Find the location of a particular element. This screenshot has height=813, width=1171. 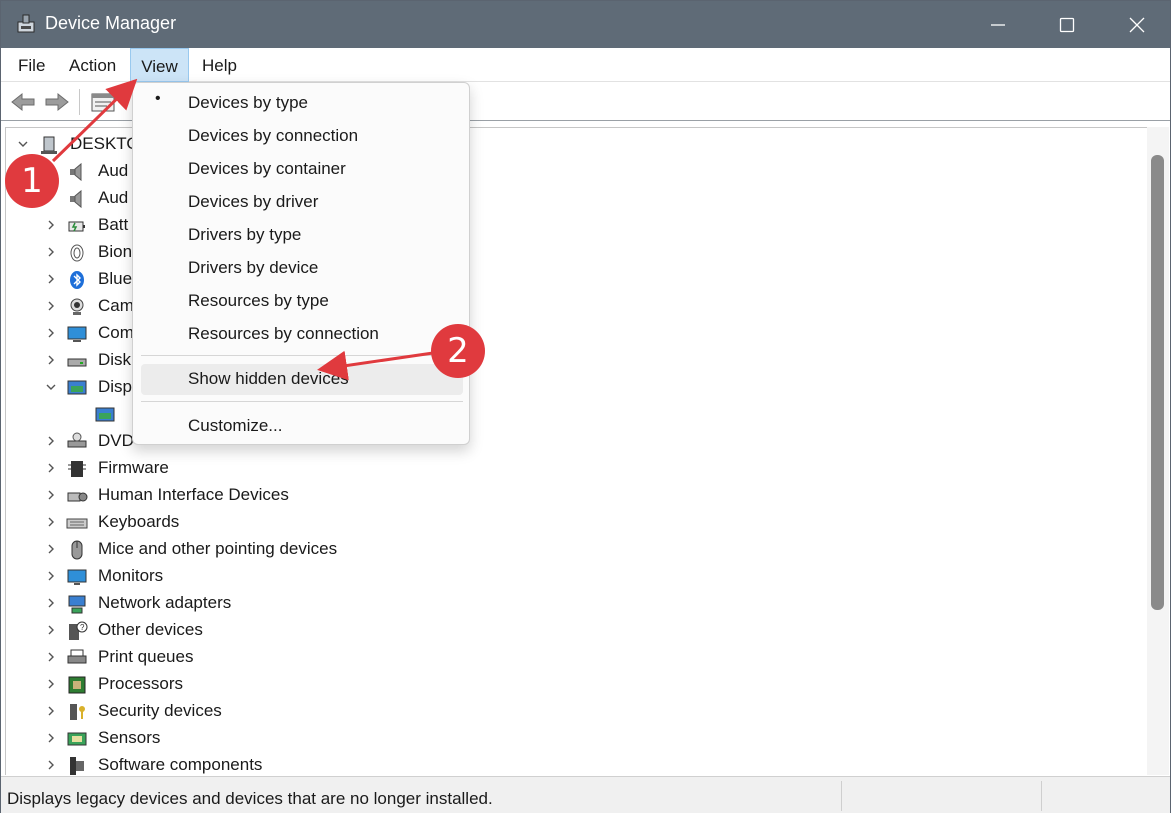

monitor-icon is located at coordinates (77, 577).